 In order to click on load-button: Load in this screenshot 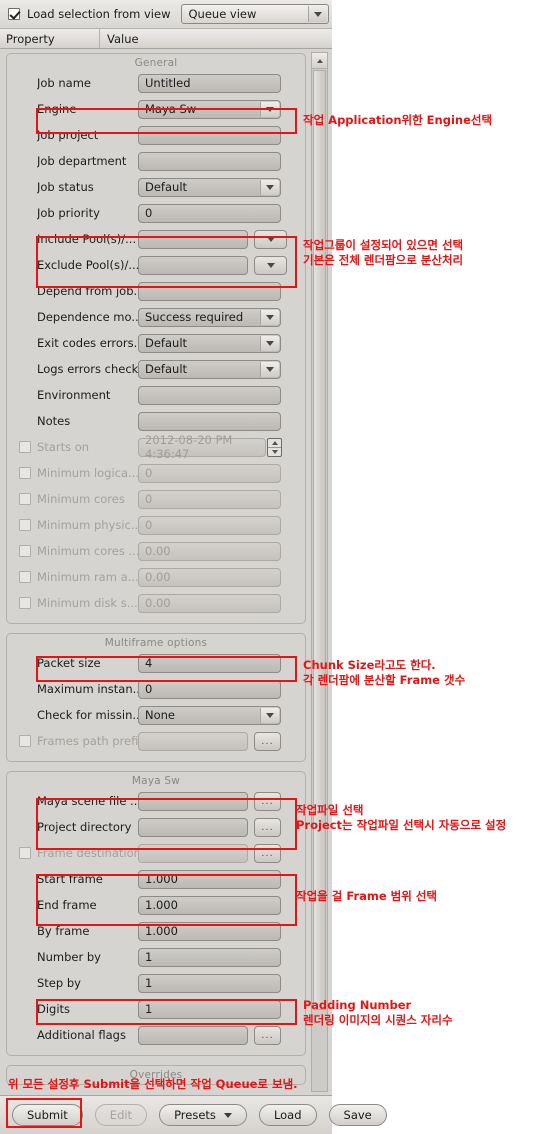, I will do `click(287, 1115)`.